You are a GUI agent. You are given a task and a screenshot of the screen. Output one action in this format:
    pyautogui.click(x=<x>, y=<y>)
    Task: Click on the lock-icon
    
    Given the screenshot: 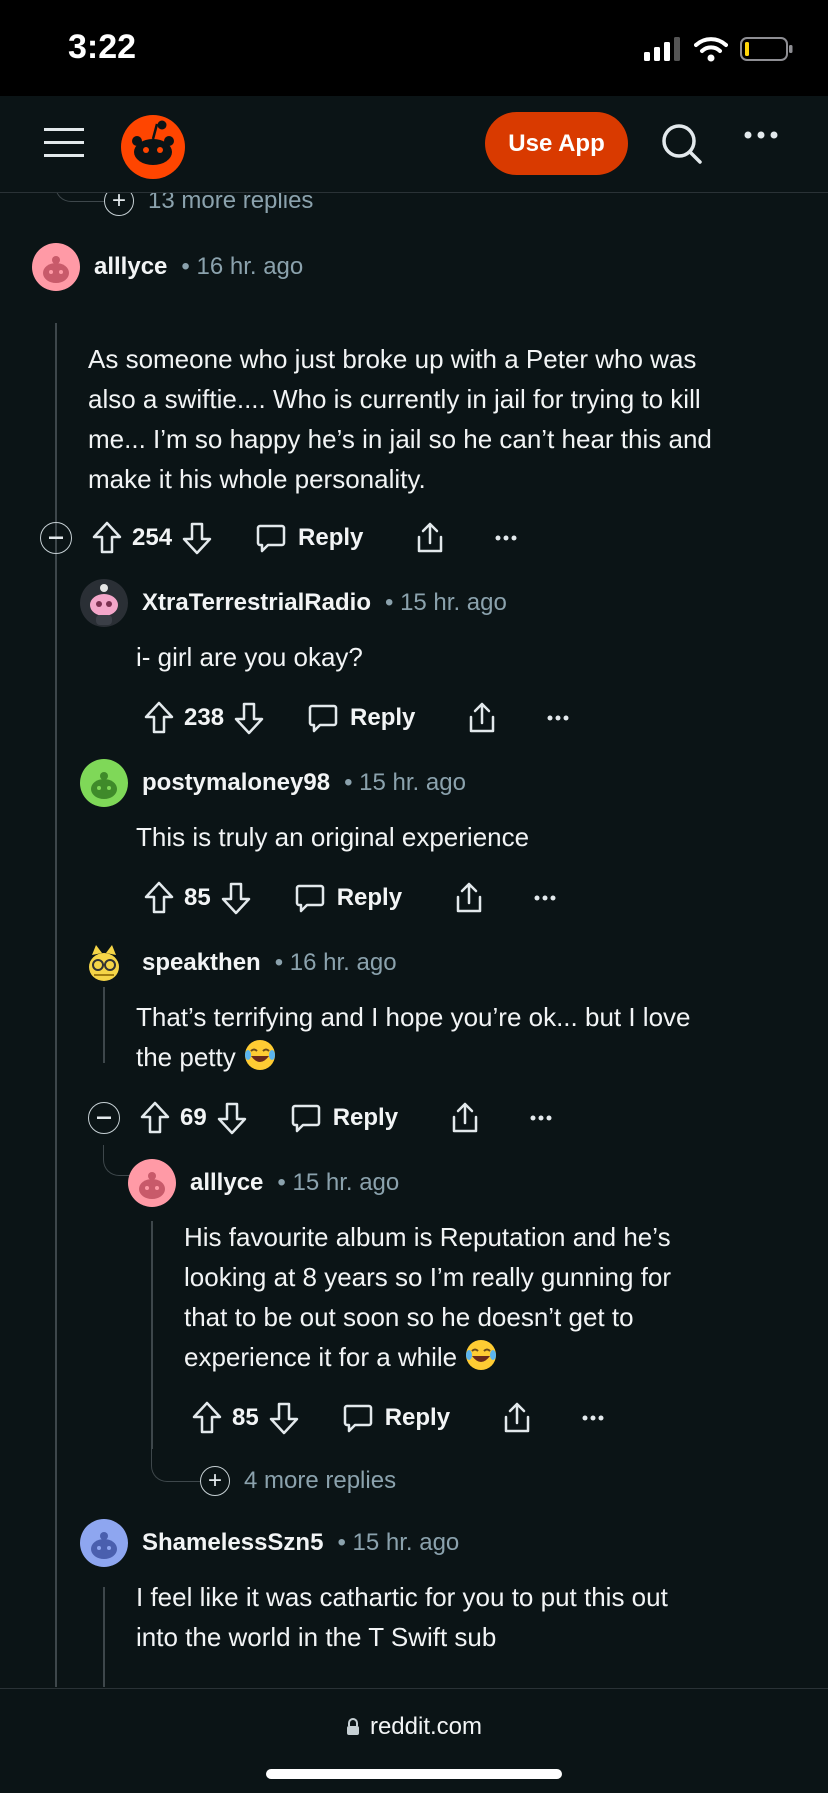 What is the action you would take?
    pyautogui.click(x=352, y=1726)
    